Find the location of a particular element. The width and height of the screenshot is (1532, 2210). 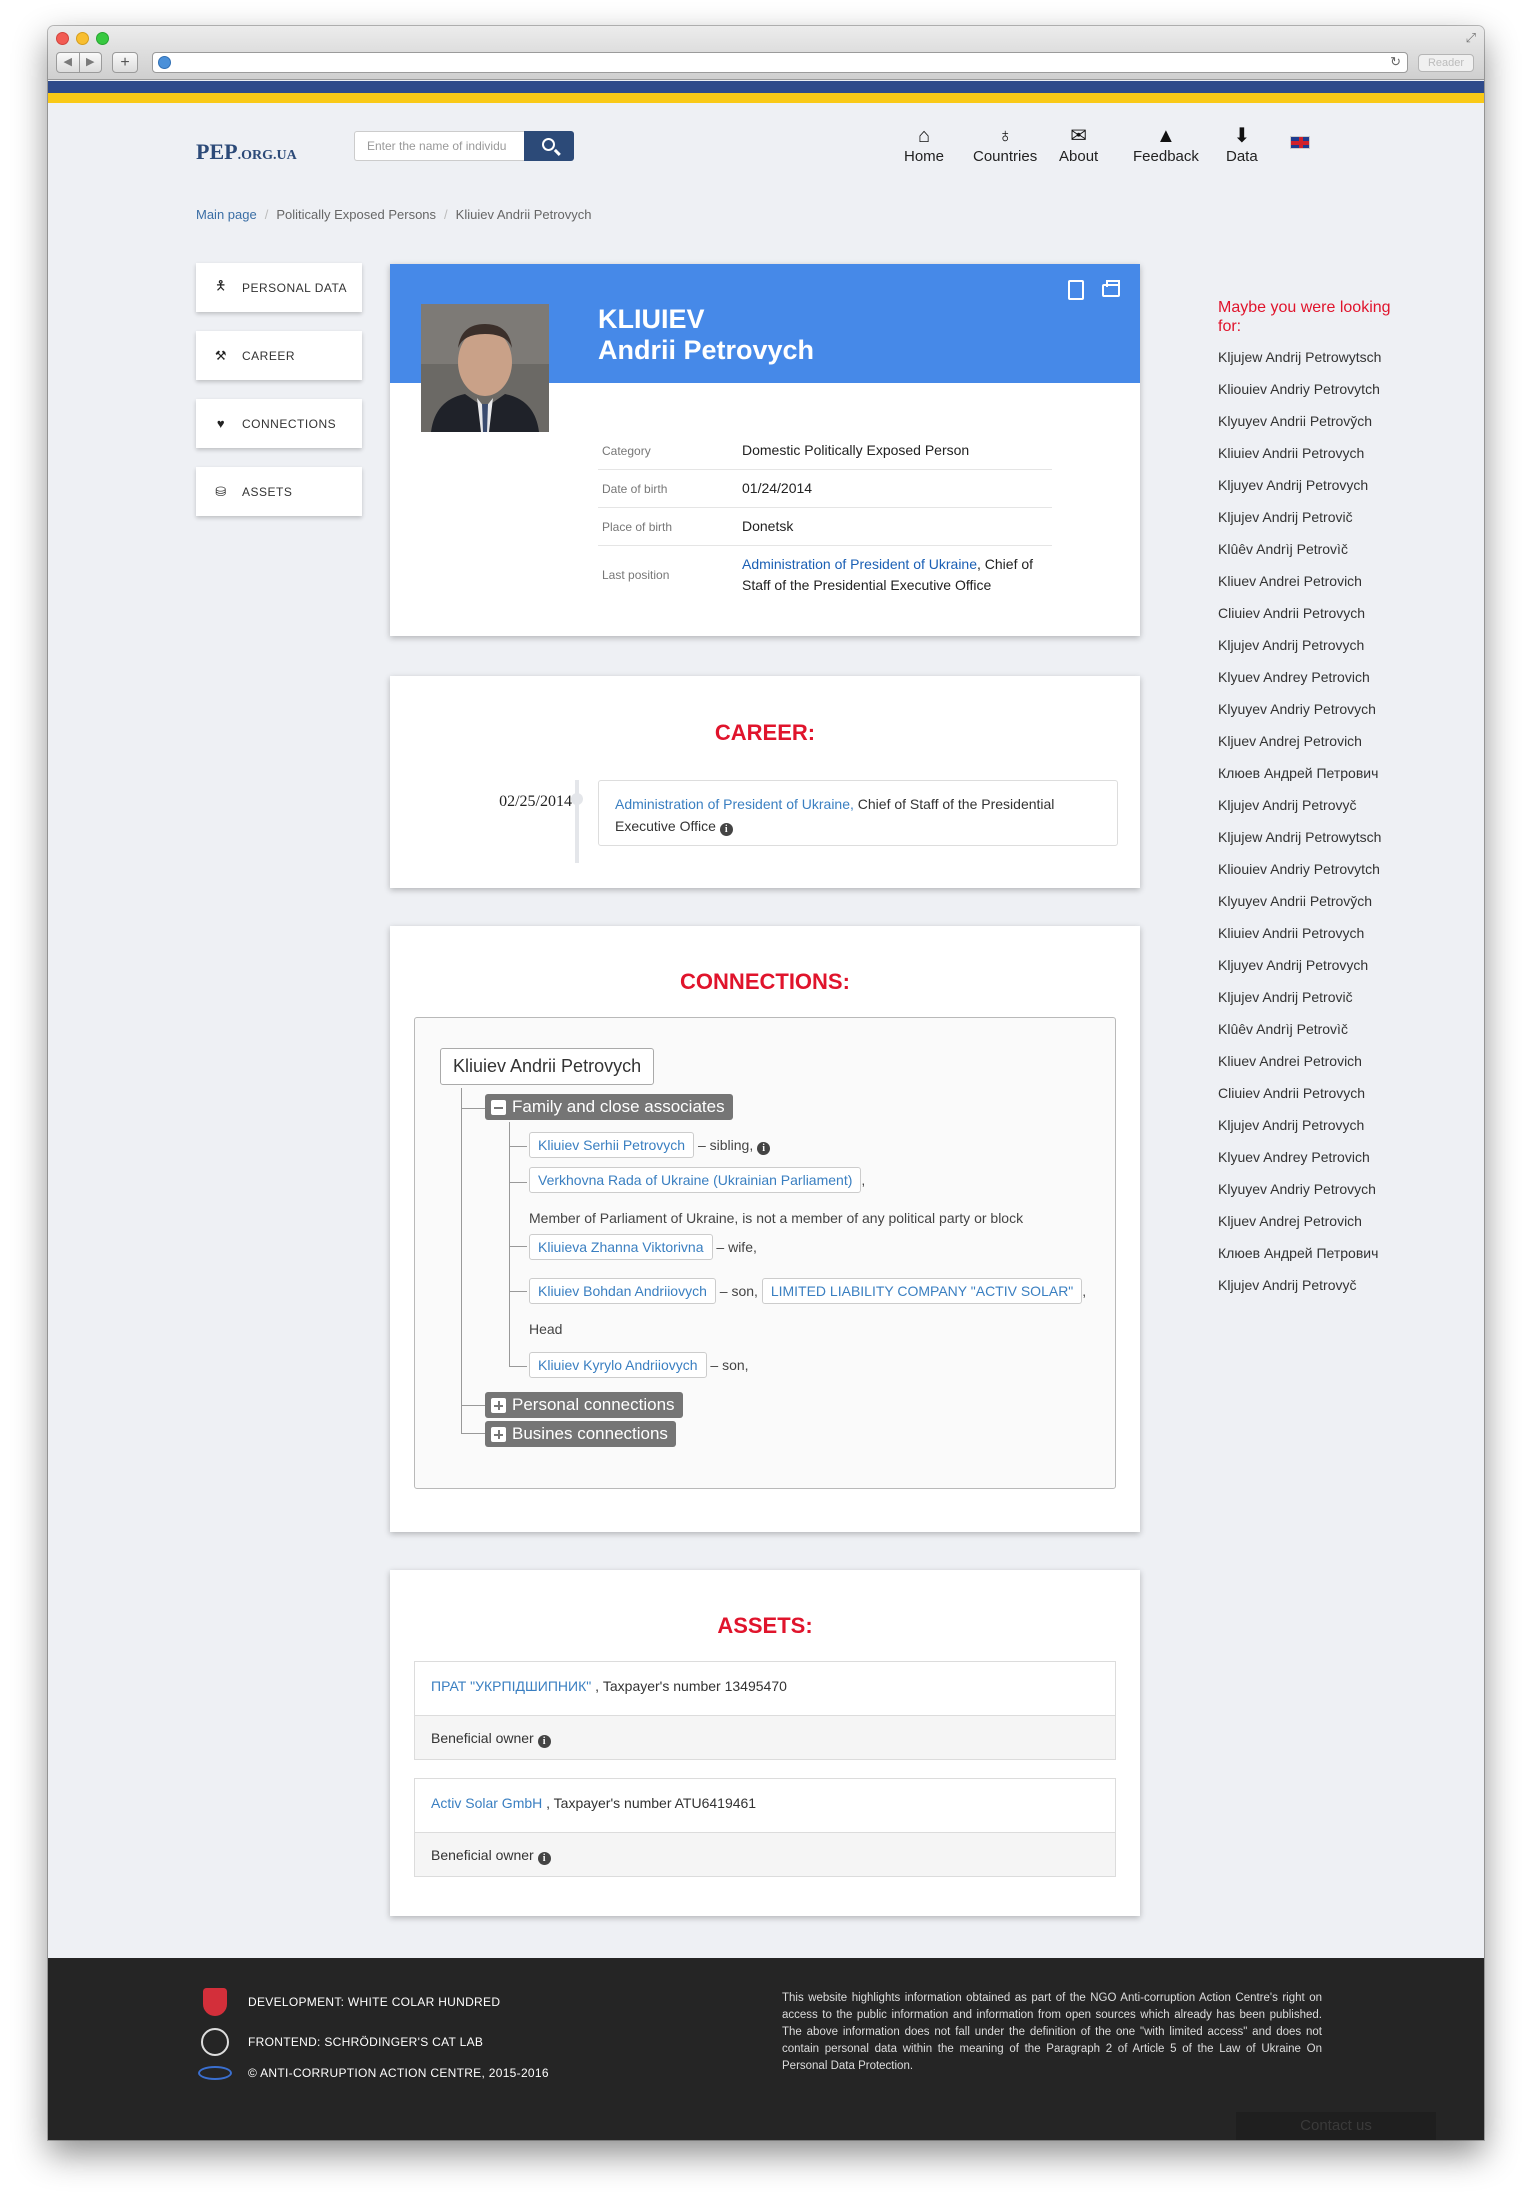

group-family-toggle: Family and close associates is located at coordinates (609, 1107).